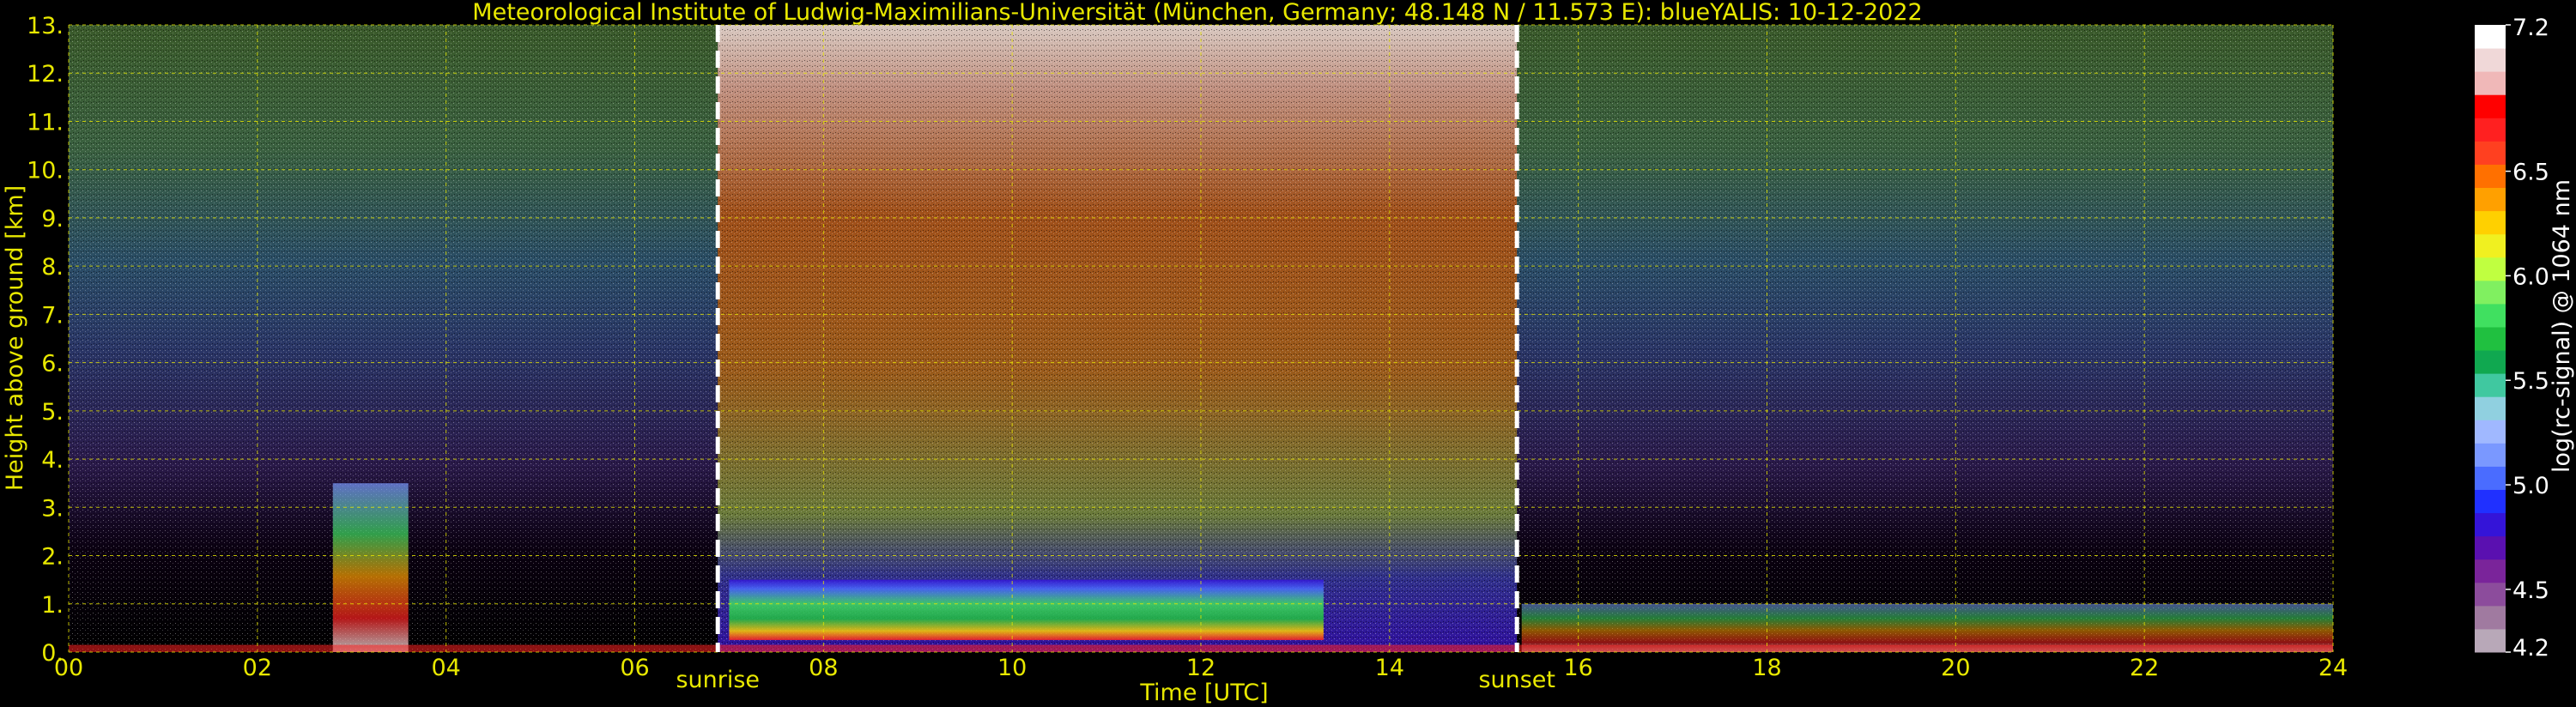  Describe the element at coordinates (52, 460) in the screenshot. I see `y-tick-label: 4.` at that location.